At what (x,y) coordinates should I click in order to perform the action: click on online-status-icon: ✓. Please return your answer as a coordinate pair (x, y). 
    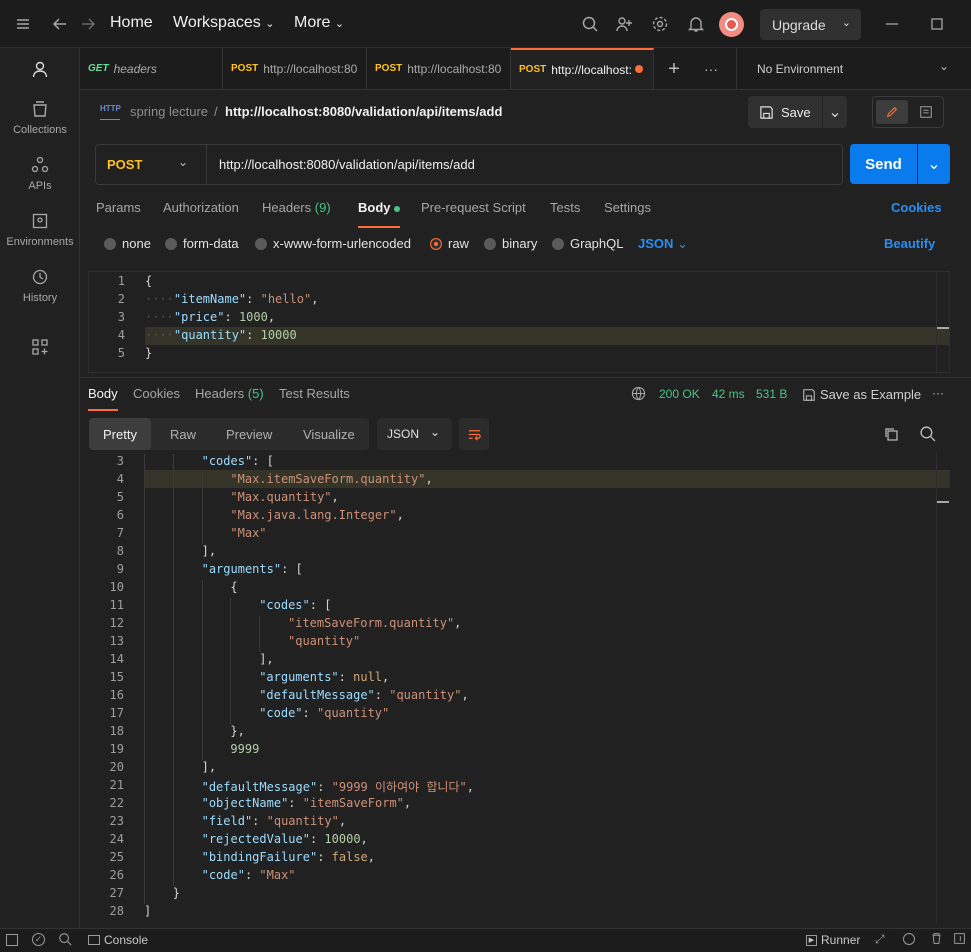
    Looking at the image, I should click on (38, 939).